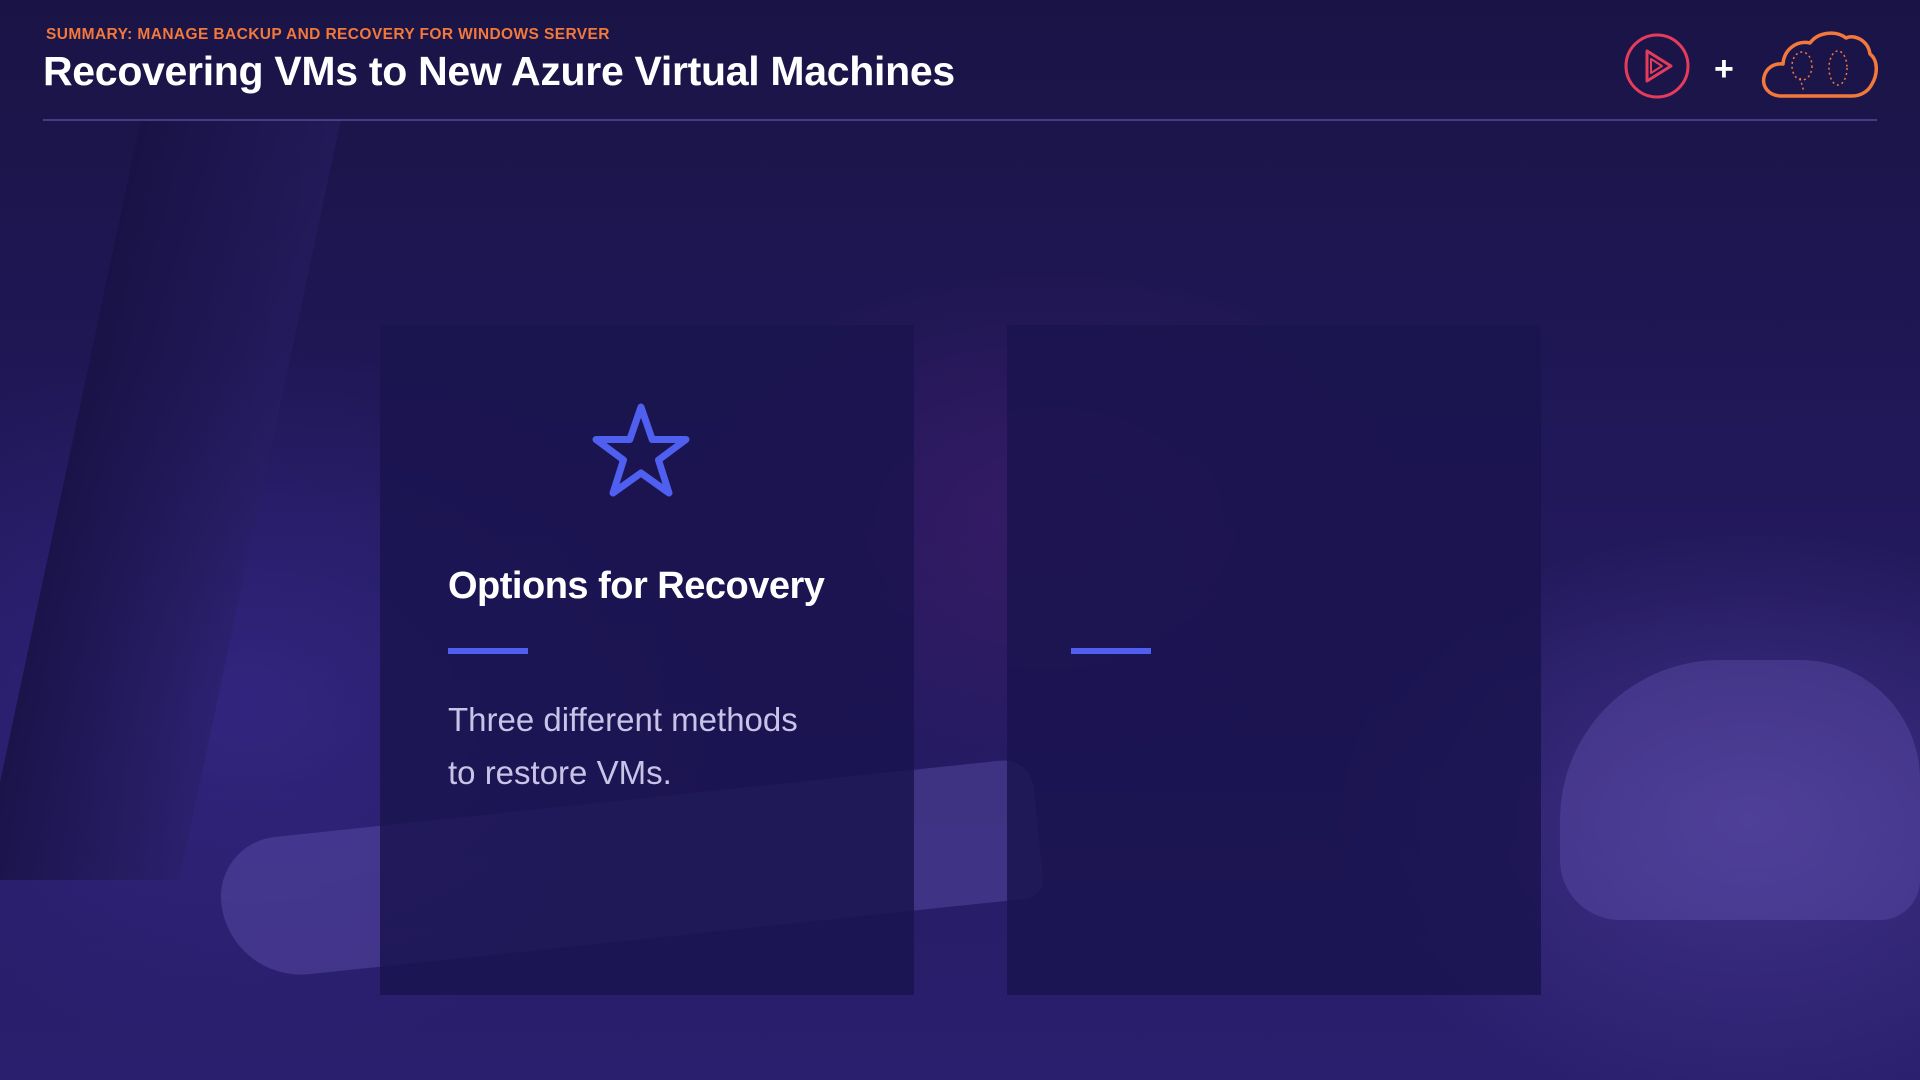 Image resolution: width=1920 pixels, height=1080 pixels. What do you see at coordinates (1819, 64) in the screenshot?
I see `cloud-logo-icon` at bounding box center [1819, 64].